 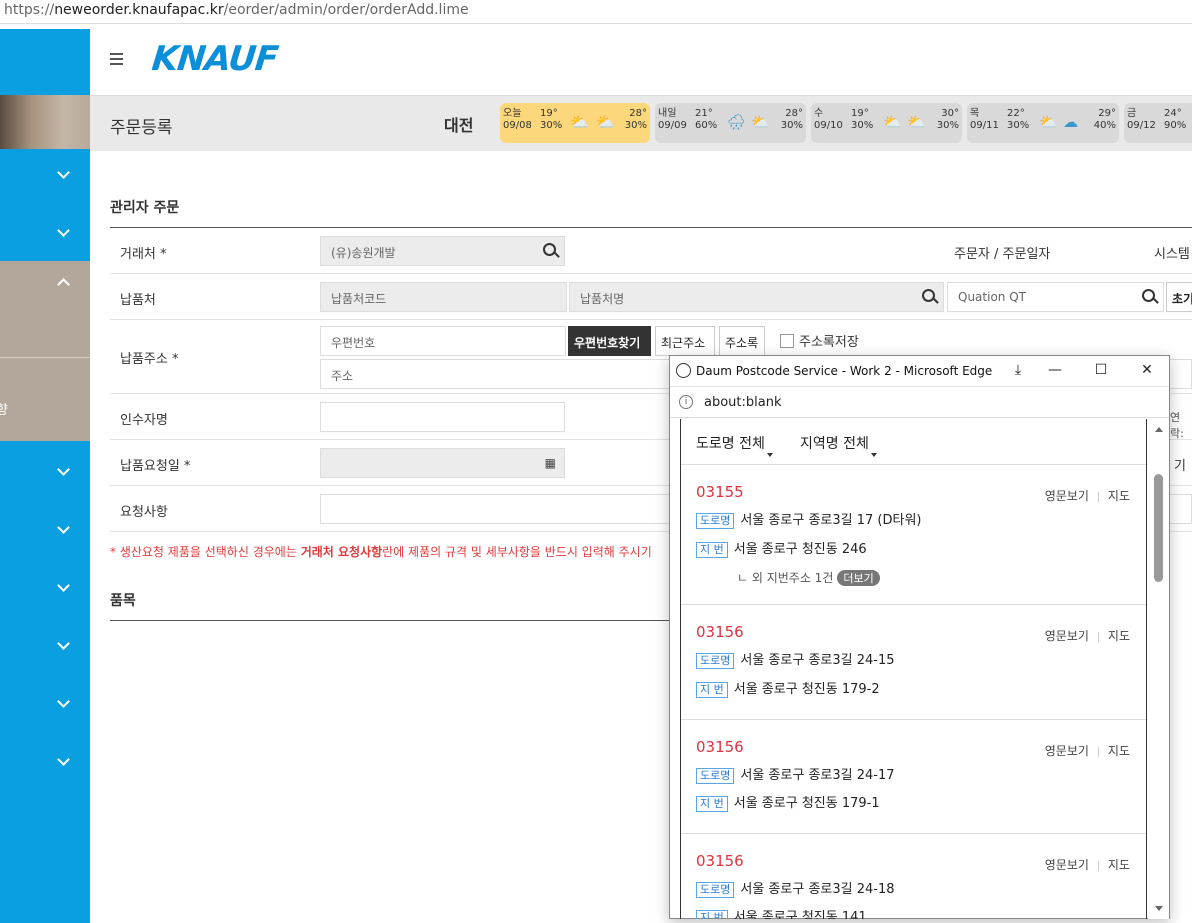 What do you see at coordinates (442, 251) in the screenshot?
I see `customer-field: (유)송원개발` at bounding box center [442, 251].